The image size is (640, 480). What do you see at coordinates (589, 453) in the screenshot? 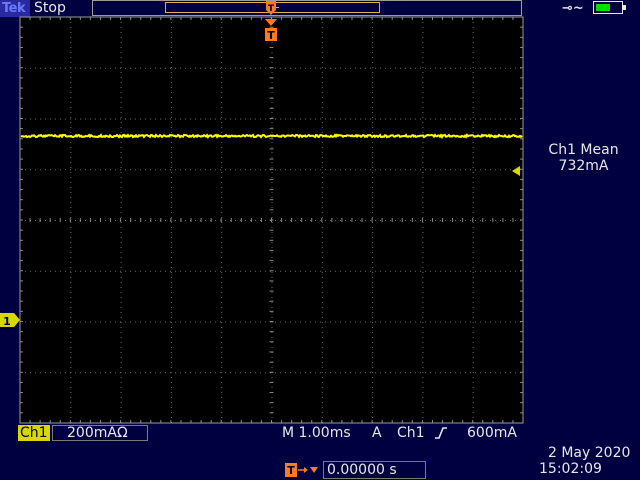
I see `date-readout: 2 May 2020` at bounding box center [589, 453].